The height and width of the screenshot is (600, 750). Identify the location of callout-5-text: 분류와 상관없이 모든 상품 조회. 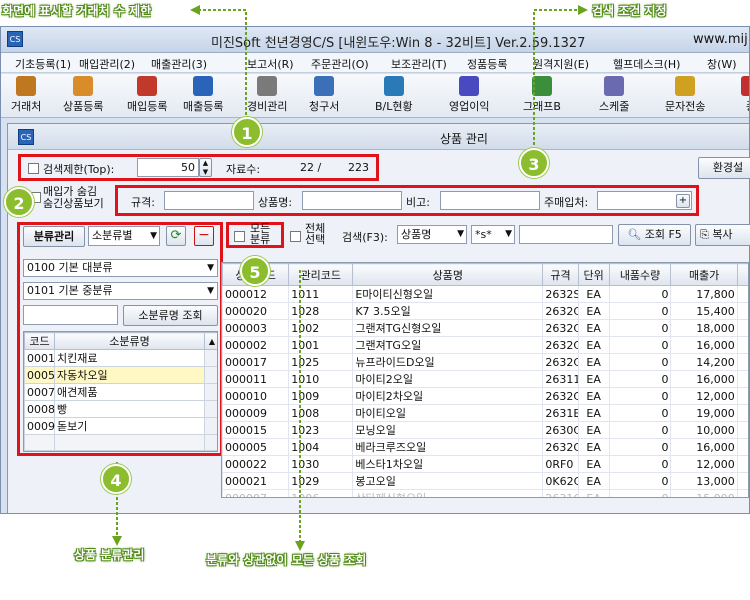
(286, 560).